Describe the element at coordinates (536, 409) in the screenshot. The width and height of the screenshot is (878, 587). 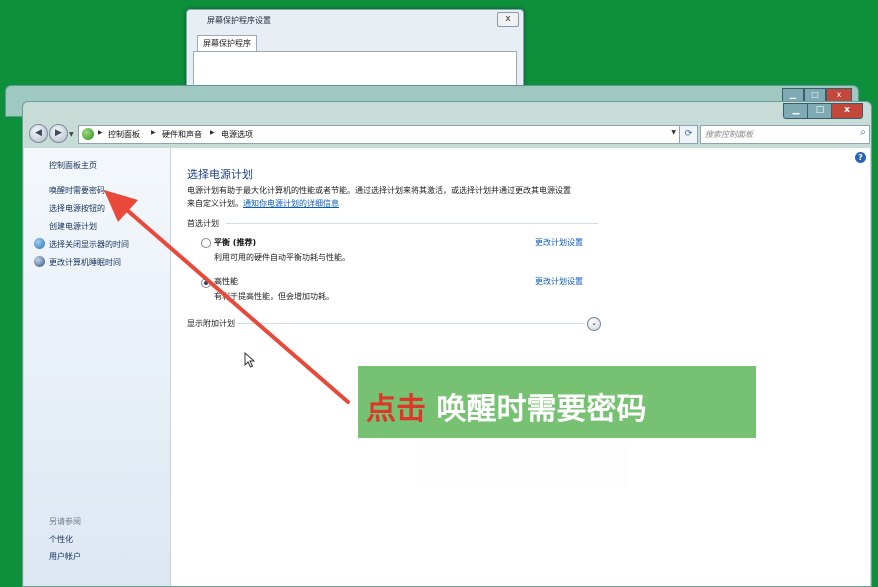
I see `callout-instruction: 唤醒时需要密码` at that location.